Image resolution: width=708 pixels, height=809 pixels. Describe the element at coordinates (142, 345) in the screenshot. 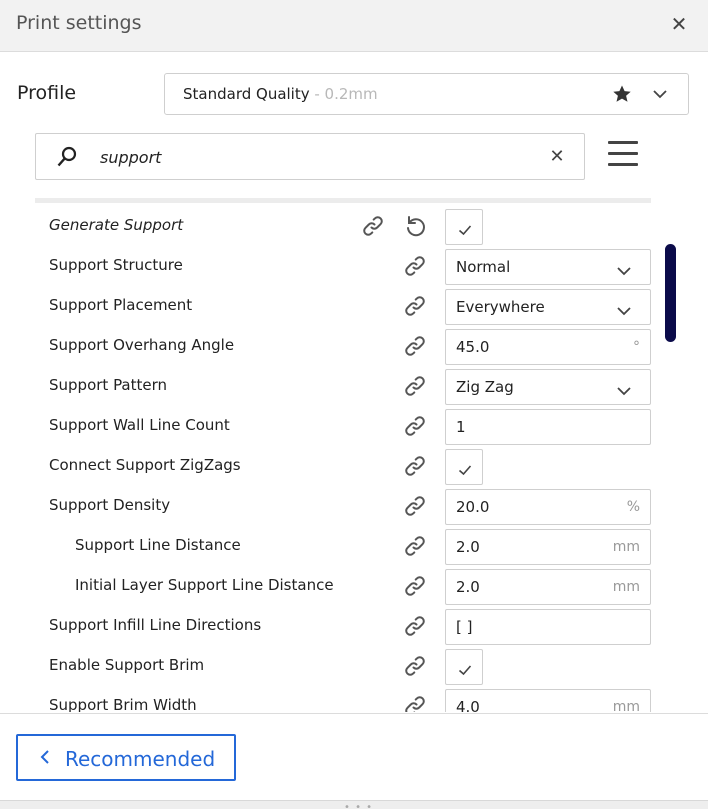

I see `setting-label: Support Overhang Angle` at that location.